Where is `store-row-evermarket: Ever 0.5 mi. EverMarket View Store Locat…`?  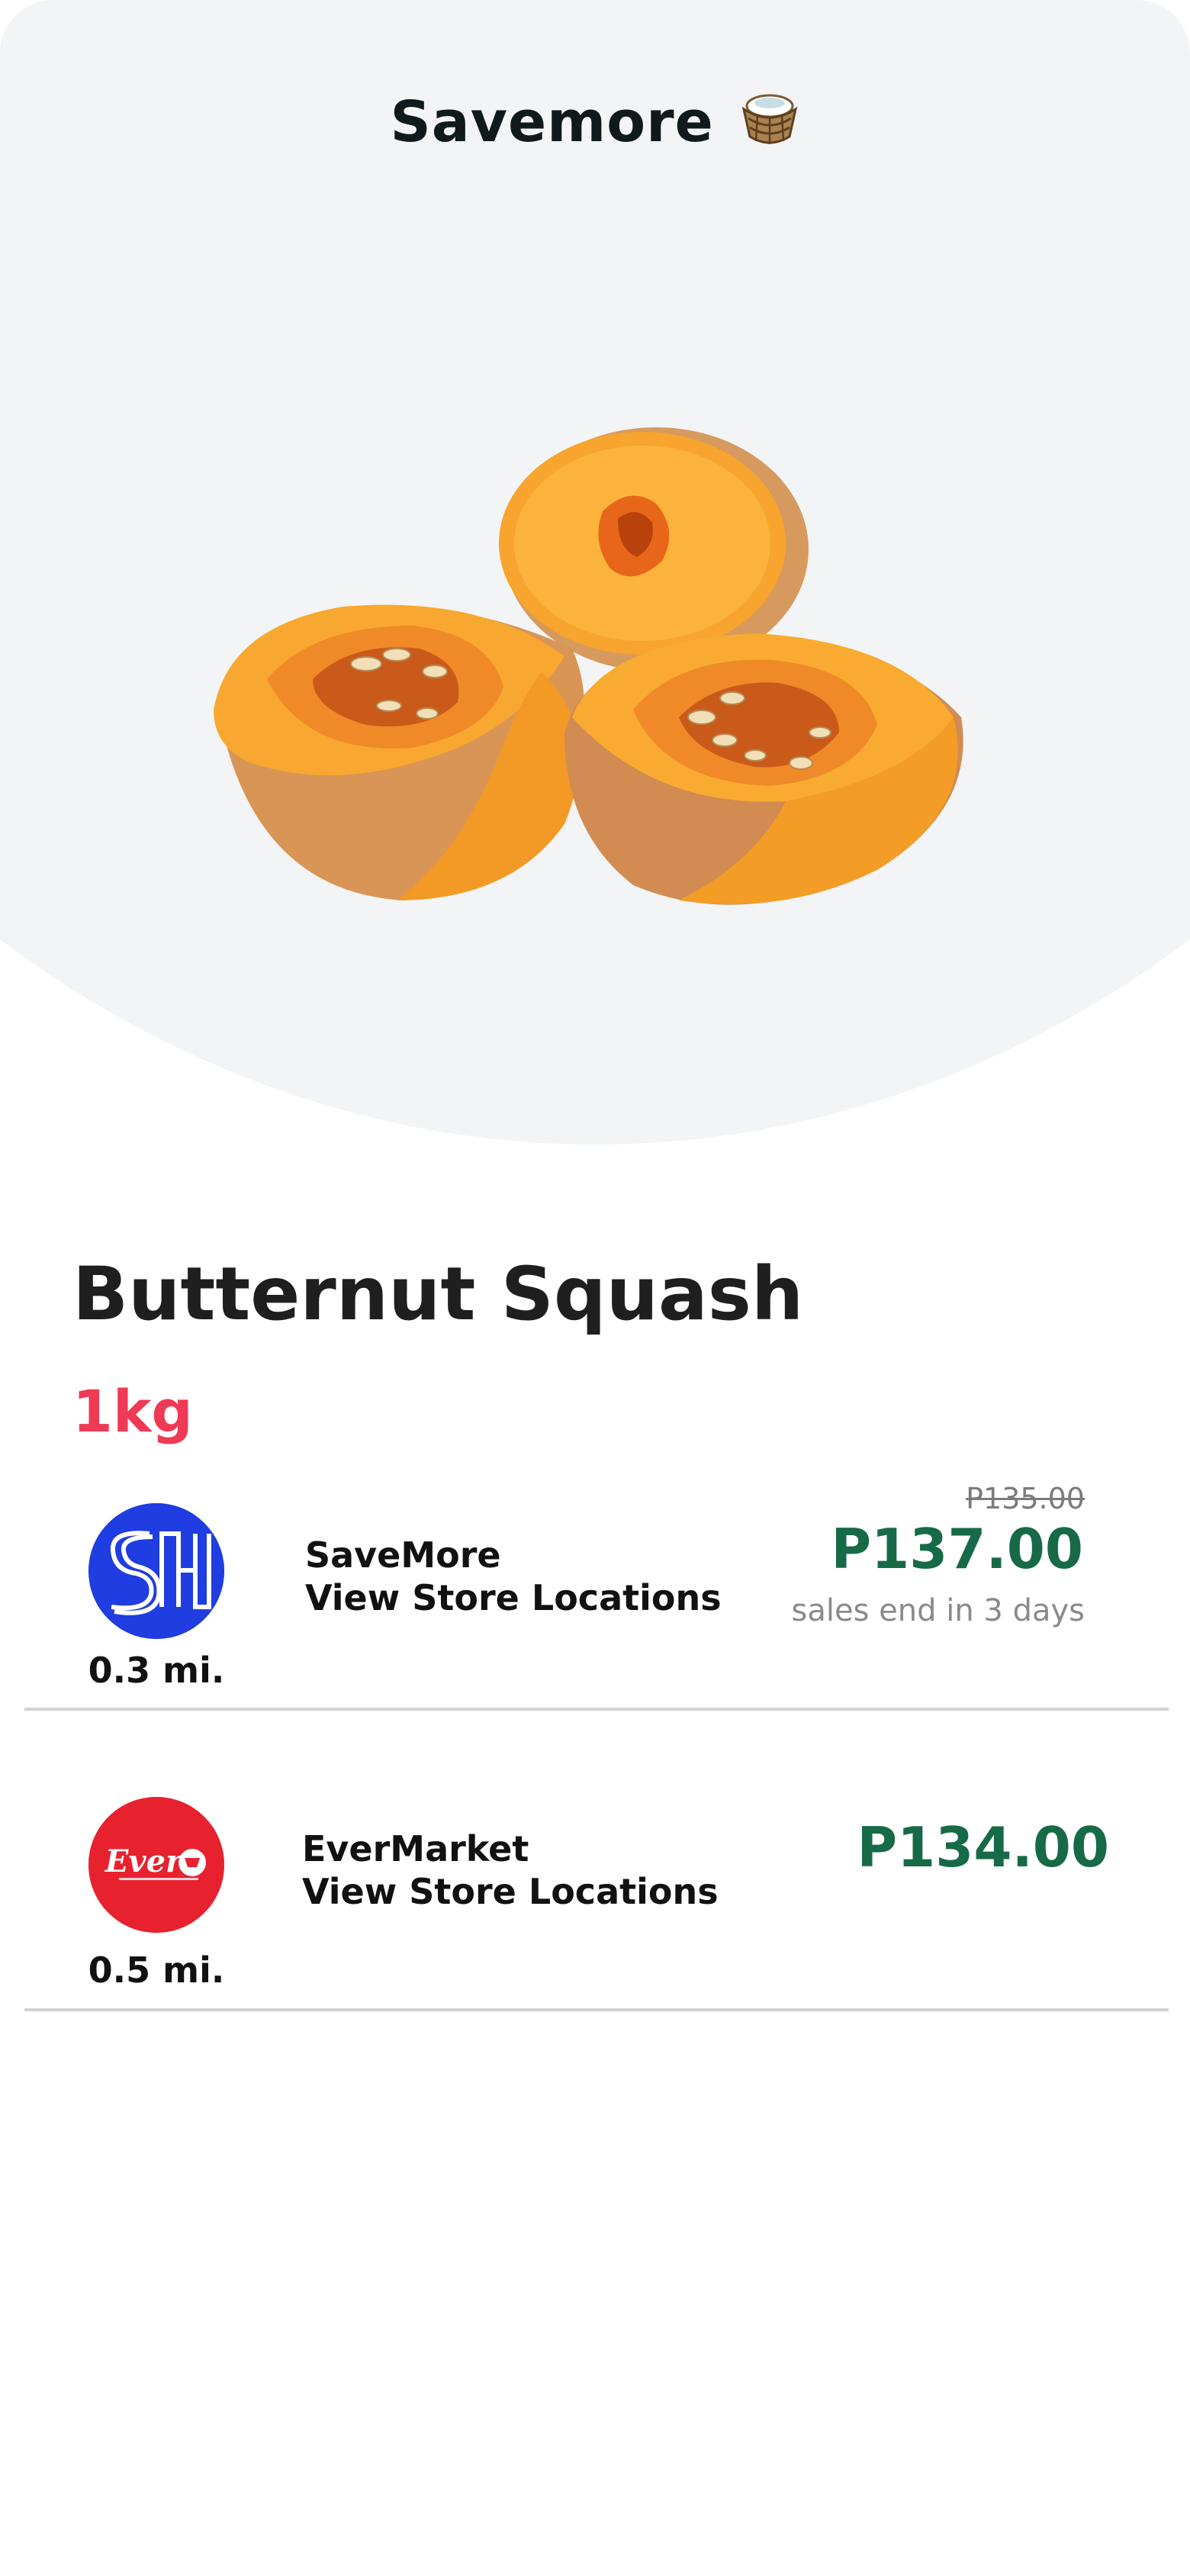 store-row-evermarket: Ever 0.5 mi. EverMarket View Store Locat… is located at coordinates (596, 1904).